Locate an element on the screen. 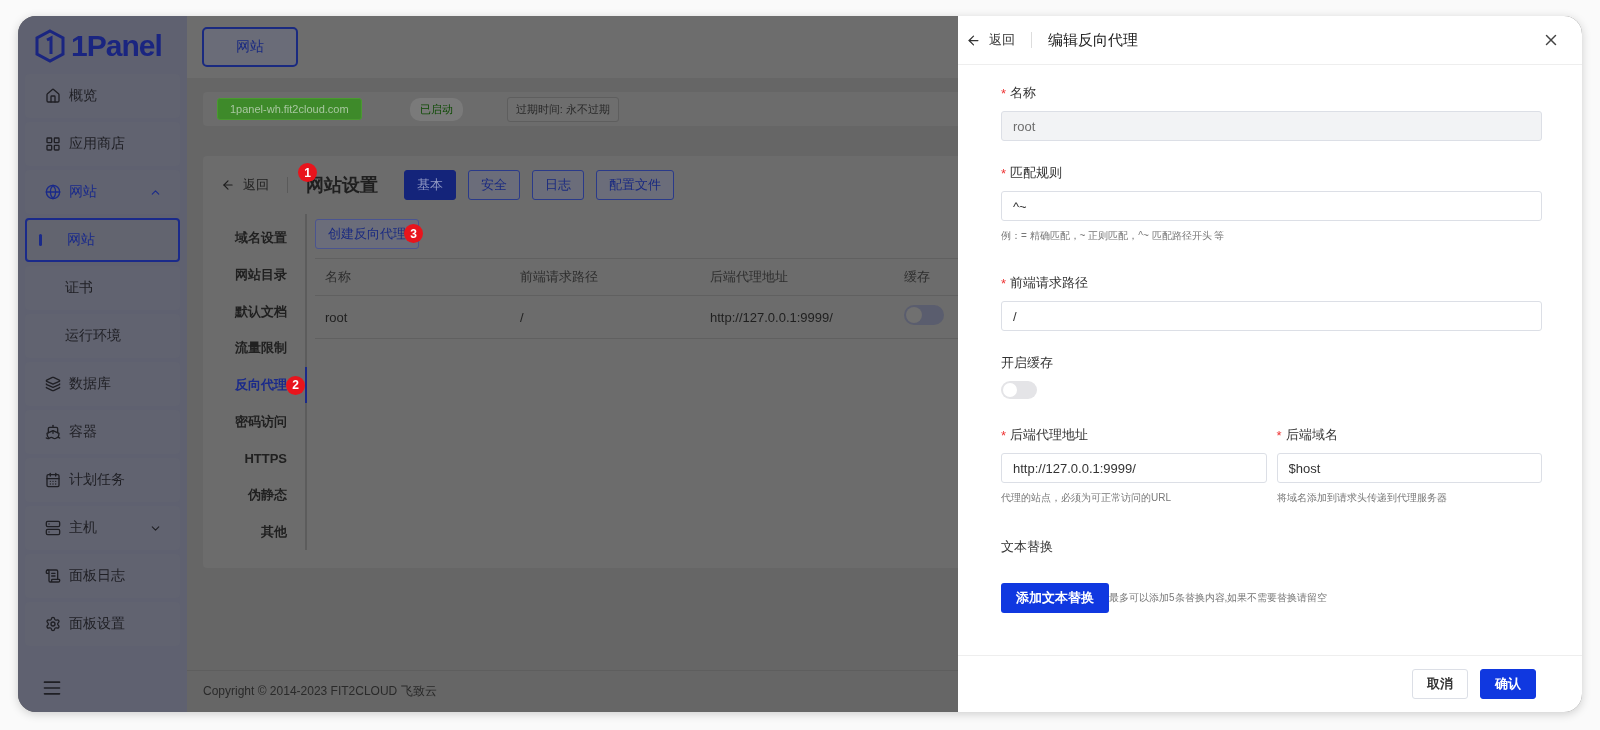  tab: 日志 is located at coordinates (558, 185).